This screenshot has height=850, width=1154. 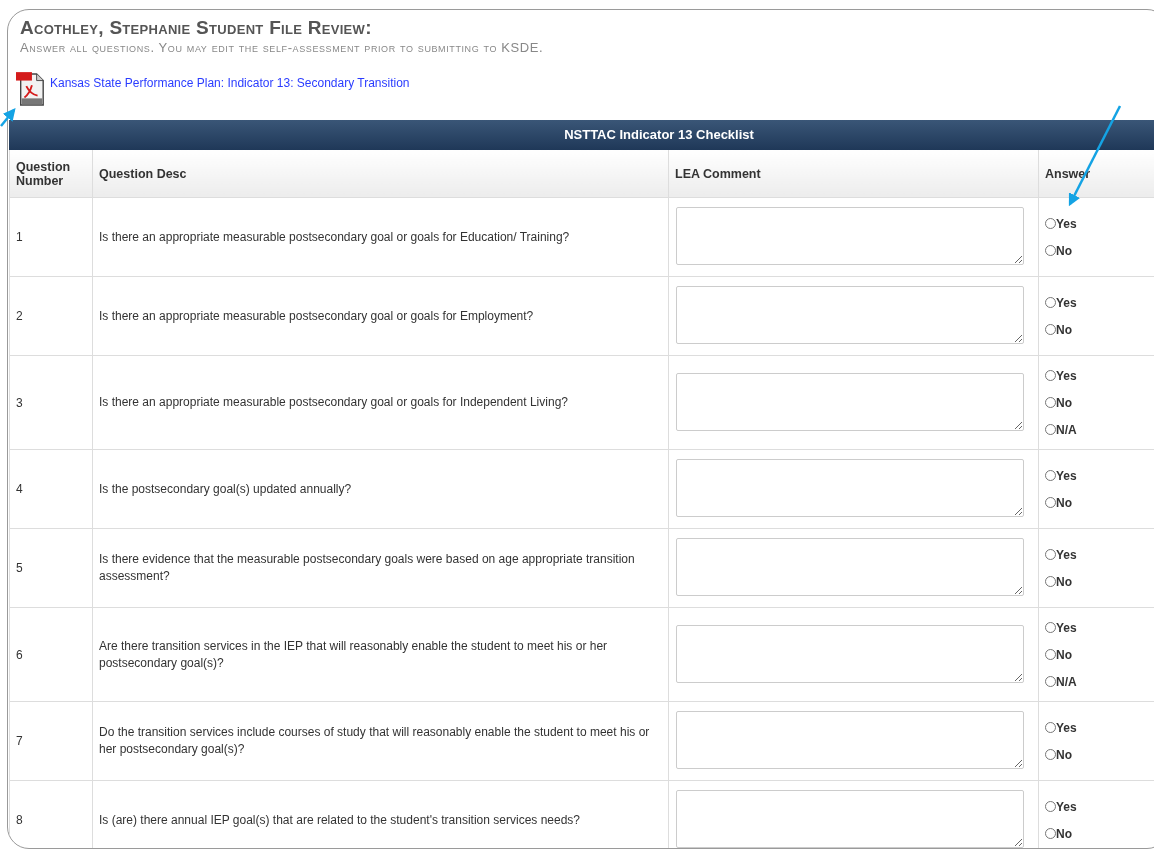 I want to click on question-number: 8, so click(x=19, y=820).